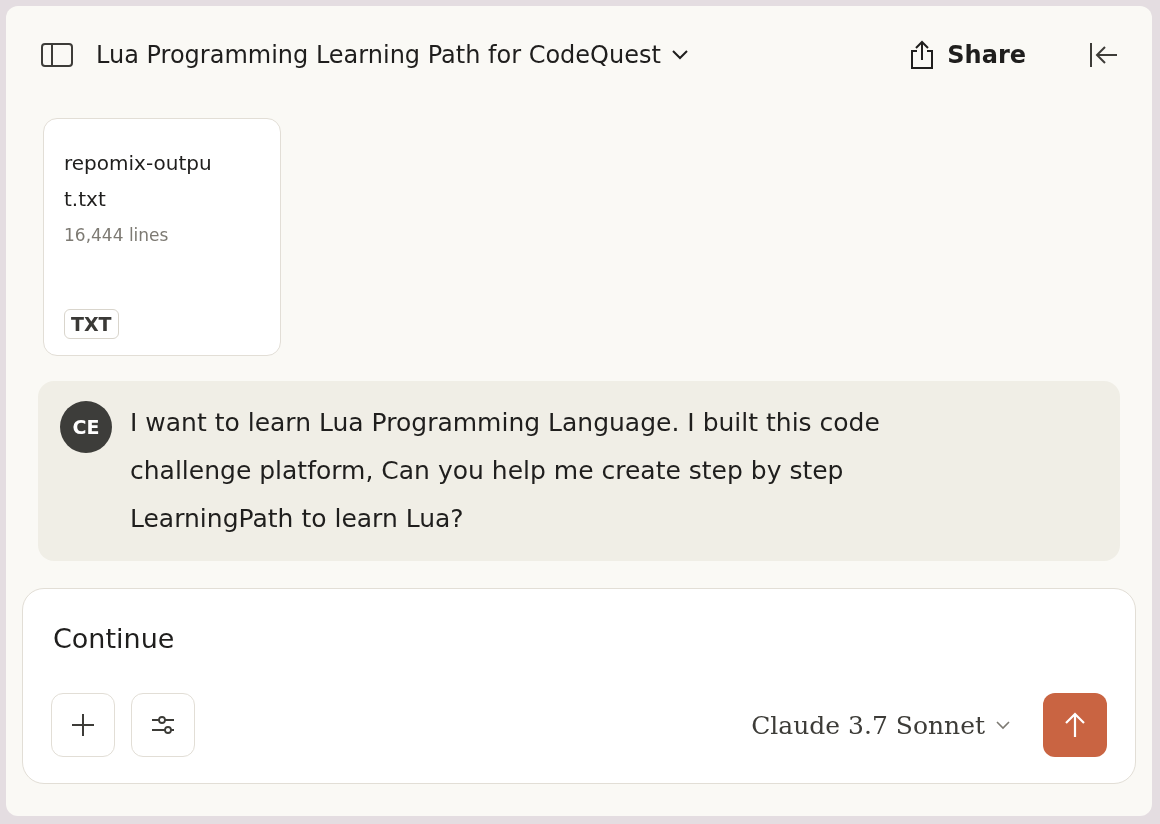  I want to click on add-button, so click(83, 725).